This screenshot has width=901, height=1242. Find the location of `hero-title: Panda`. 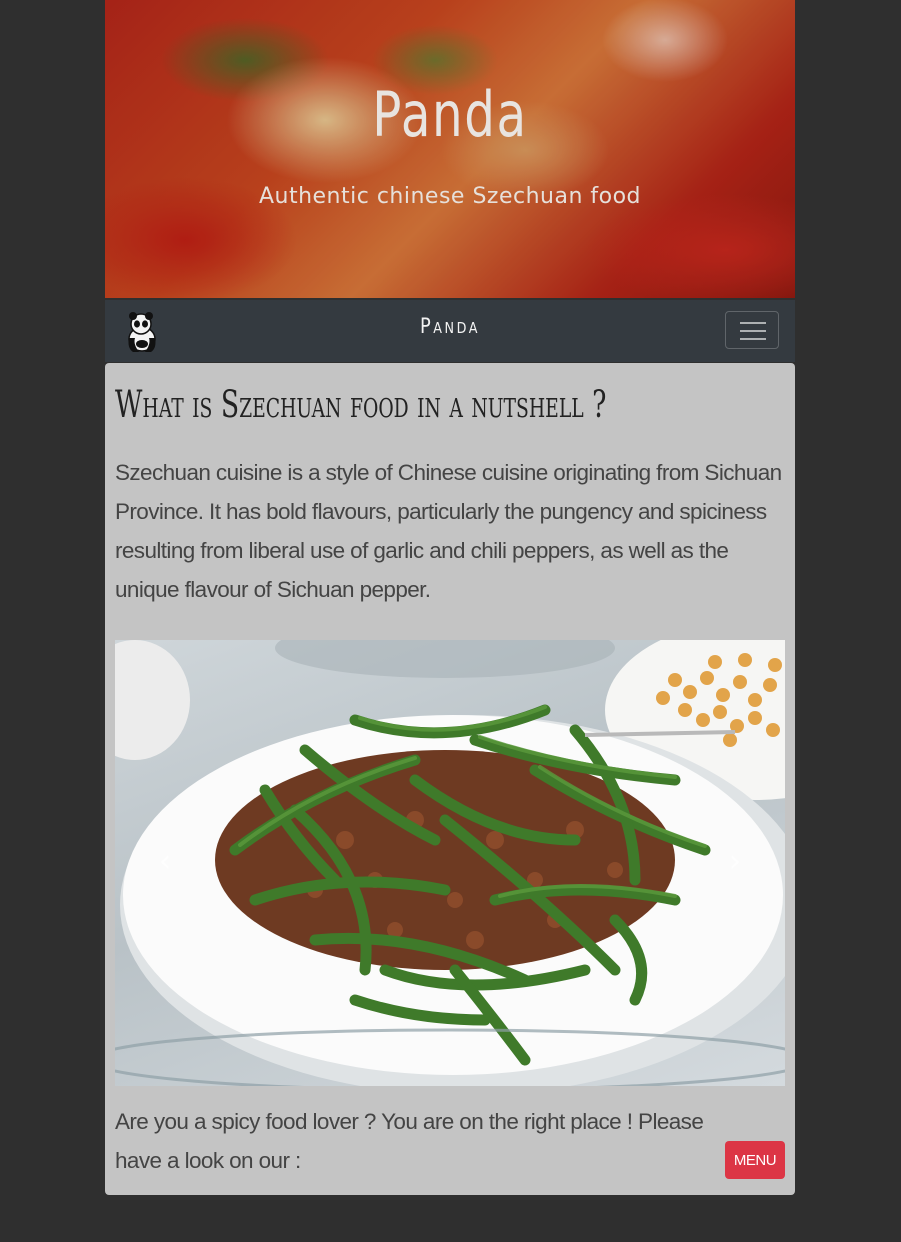

hero-title: Panda is located at coordinates (450, 114).